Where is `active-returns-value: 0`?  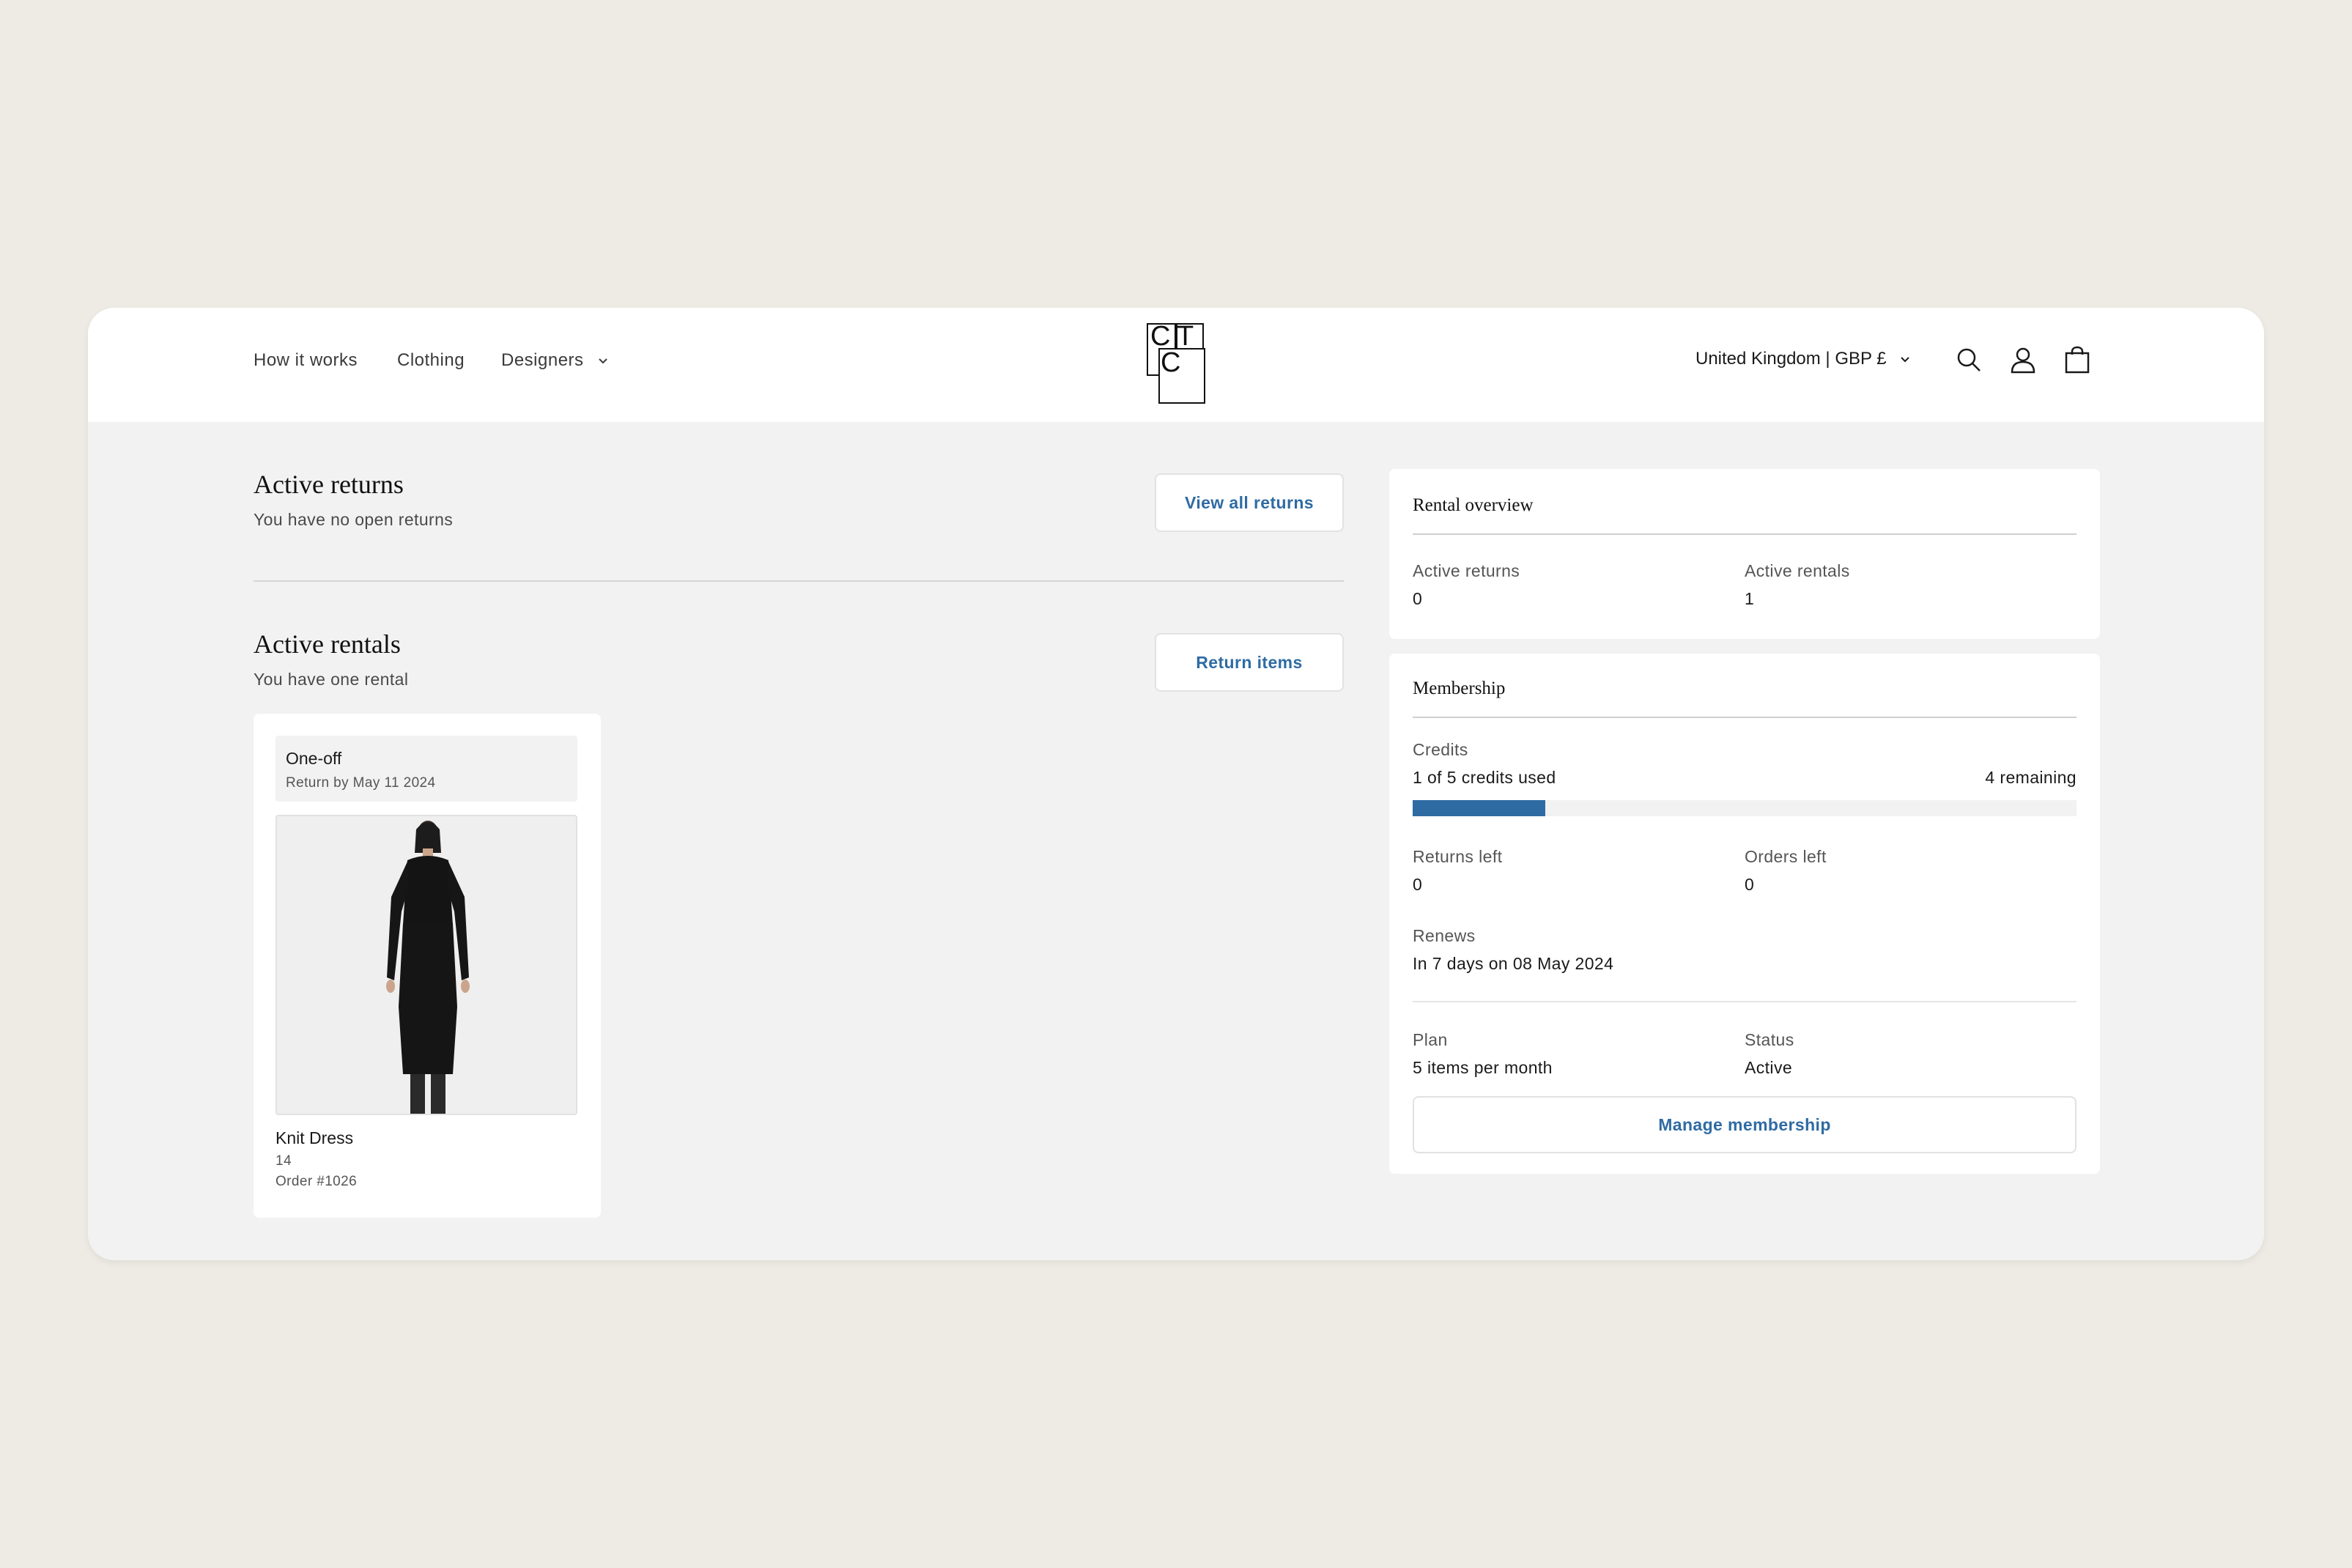
active-returns-value: 0 is located at coordinates (1418, 599).